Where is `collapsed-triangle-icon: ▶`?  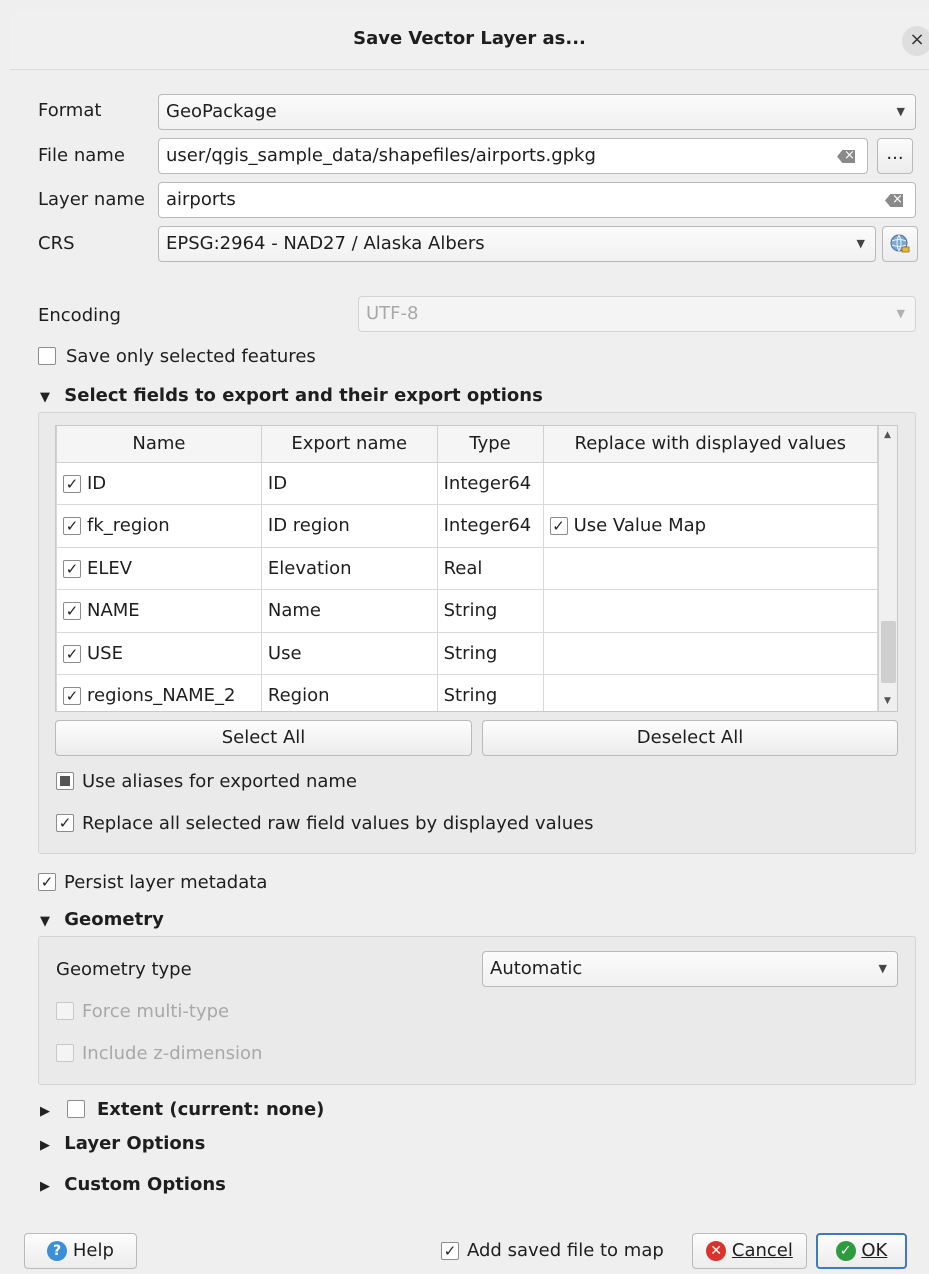
collapsed-triangle-icon: ▶ is located at coordinates (45, 1145).